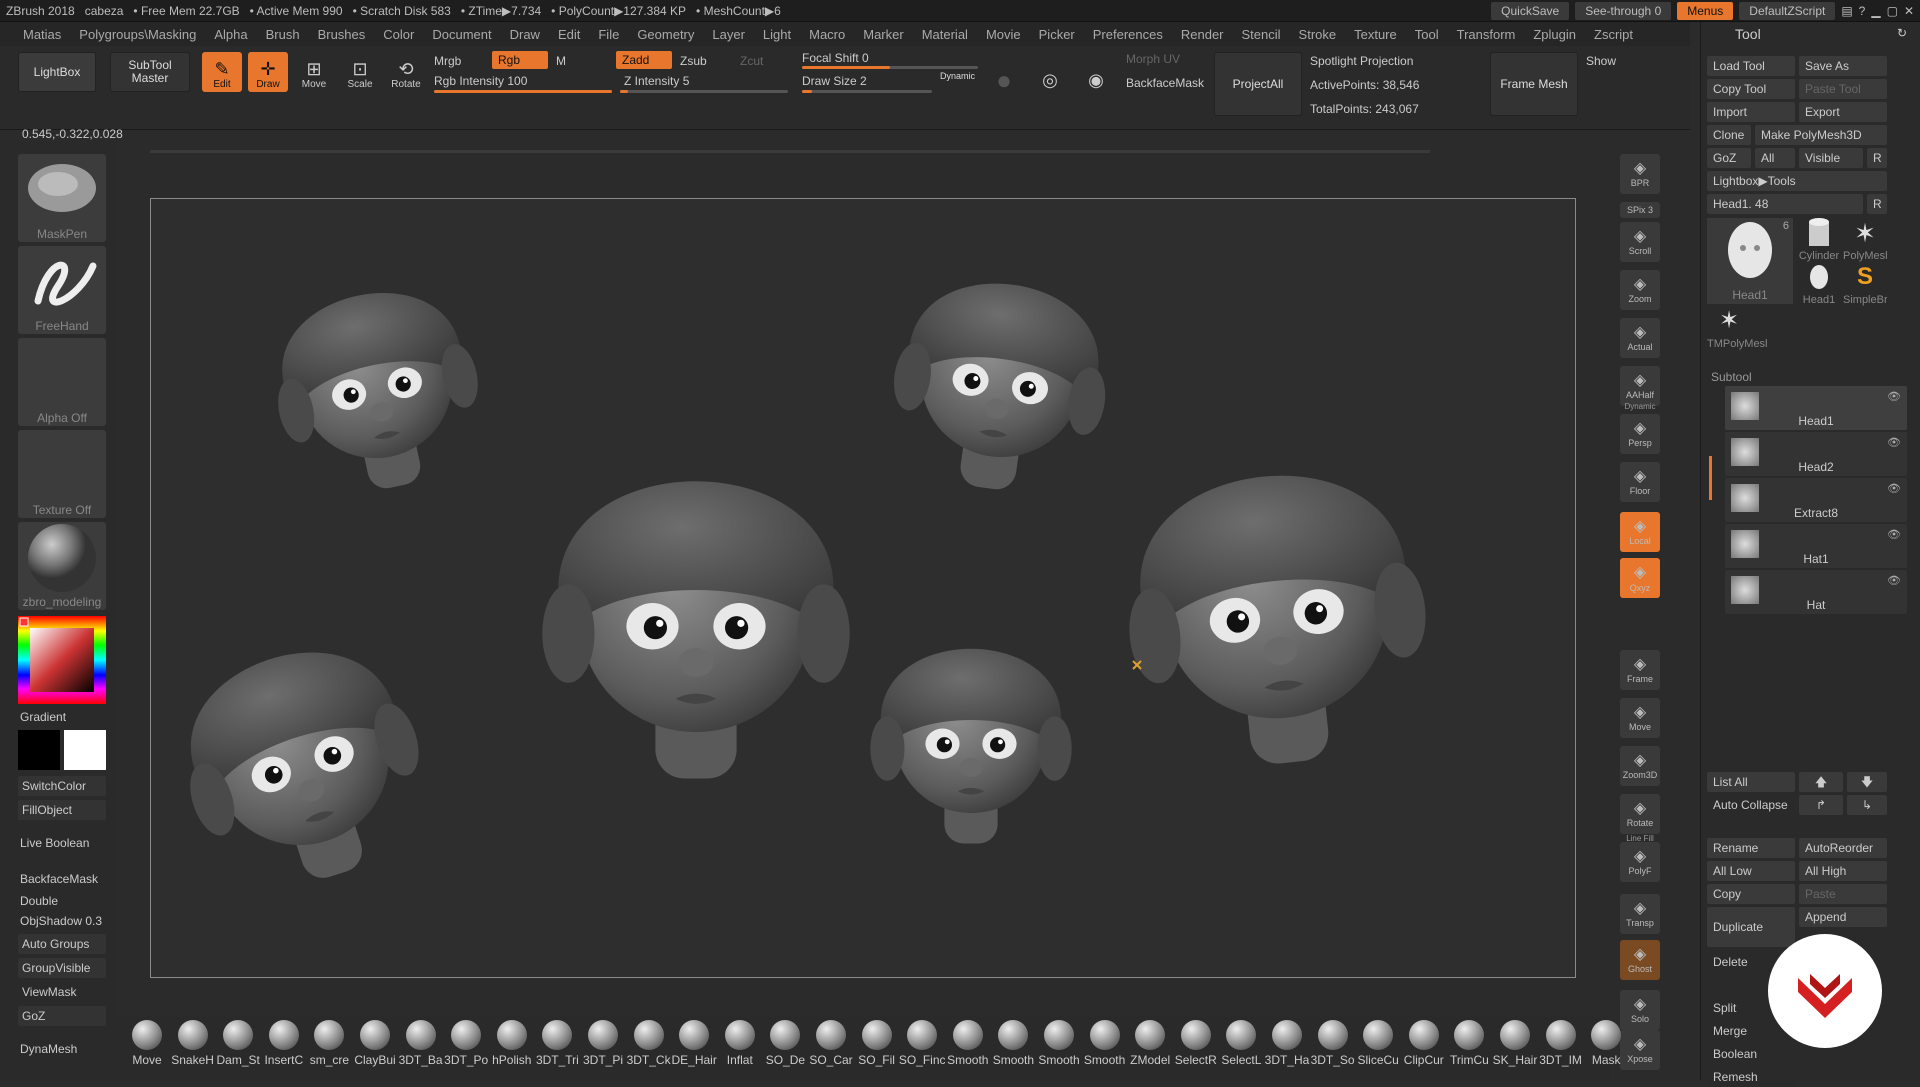  I want to click on move-up-button: 🡅, so click(1821, 782).